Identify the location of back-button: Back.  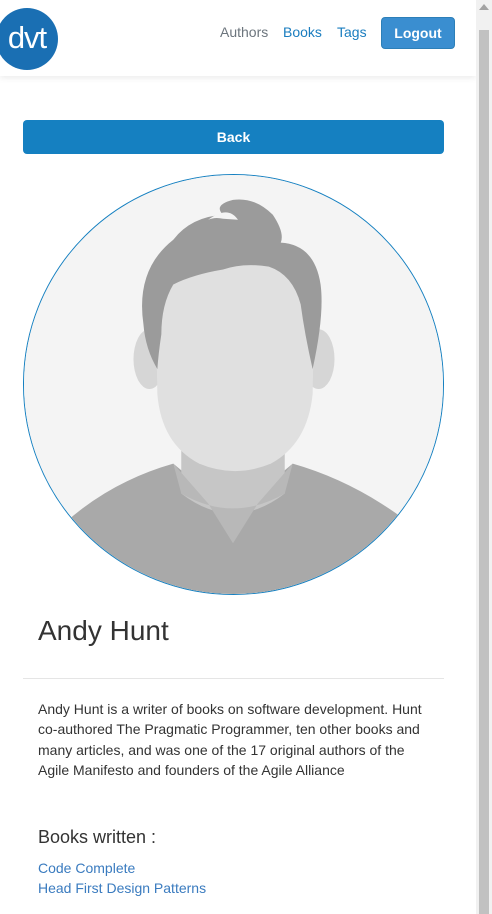
(233, 137).